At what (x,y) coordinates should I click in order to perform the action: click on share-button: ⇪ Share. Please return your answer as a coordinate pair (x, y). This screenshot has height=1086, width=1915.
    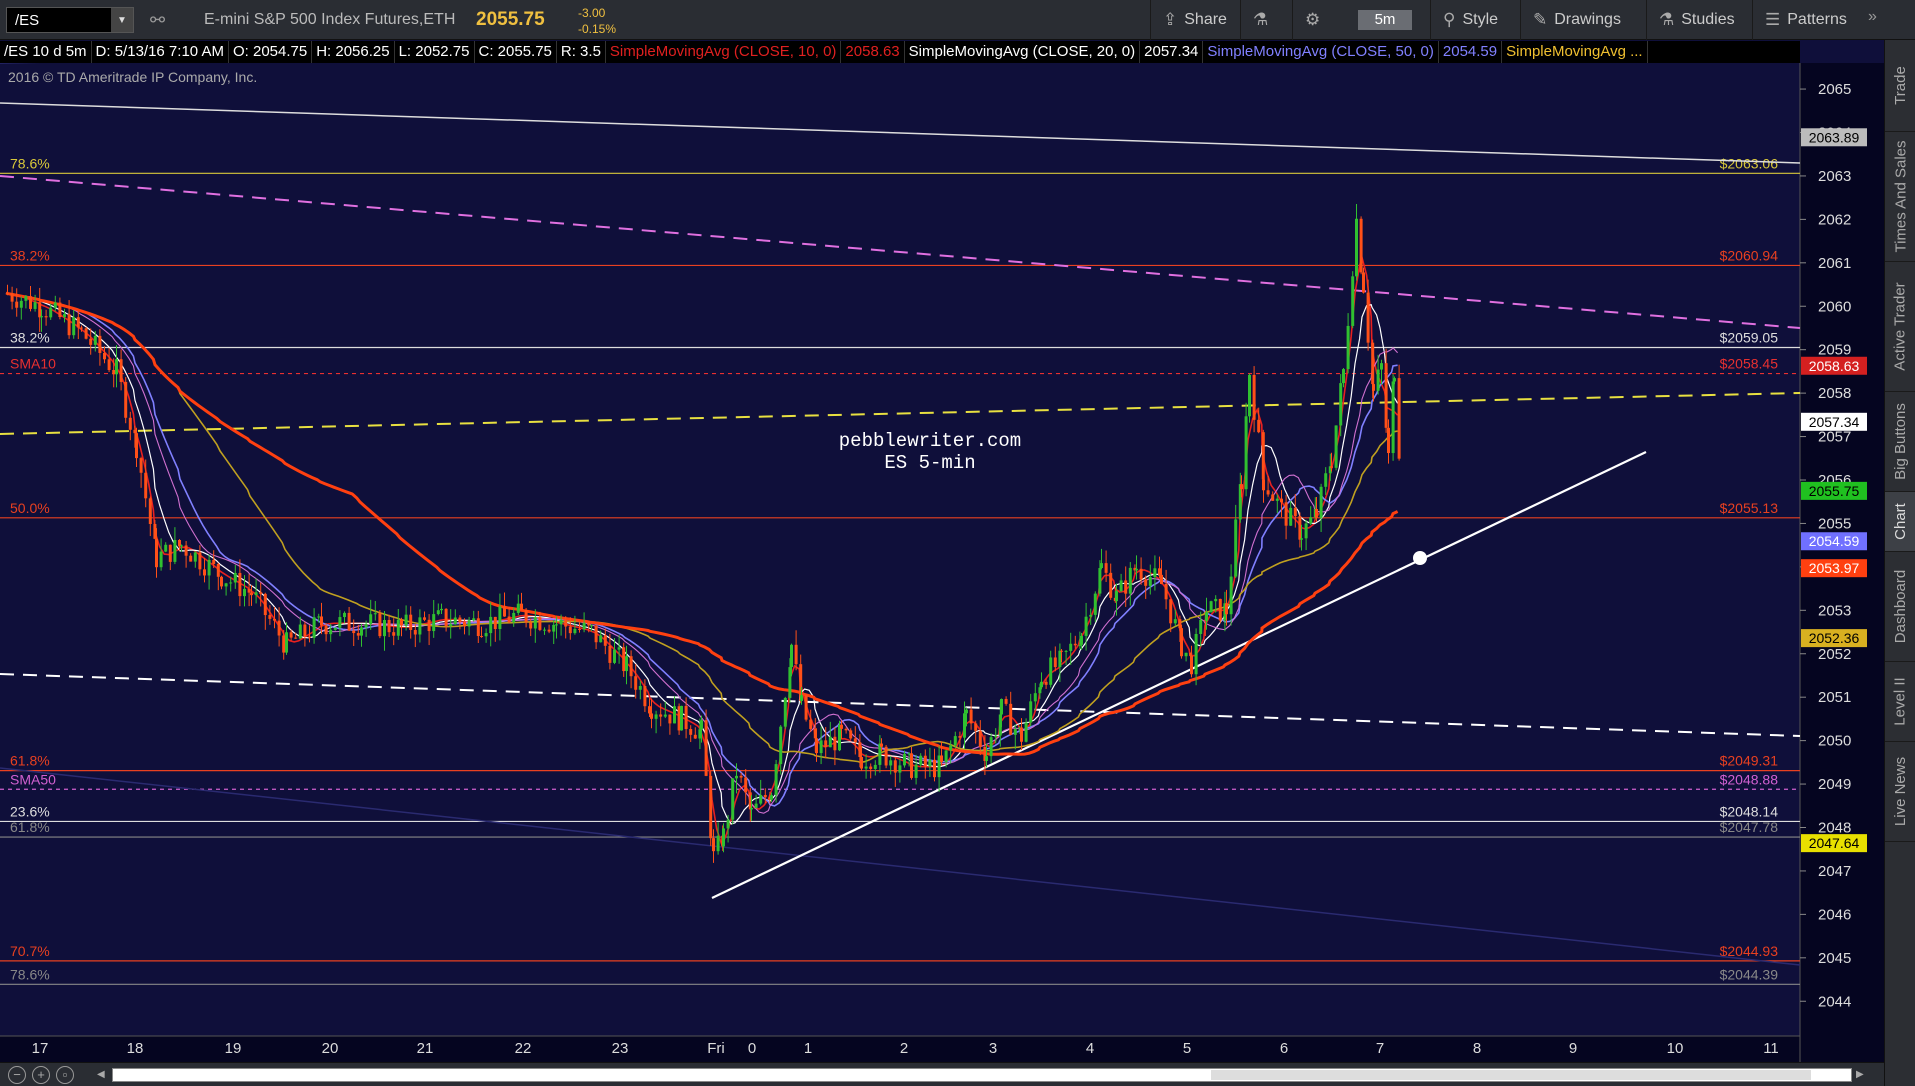
    Looking at the image, I should click on (1194, 20).